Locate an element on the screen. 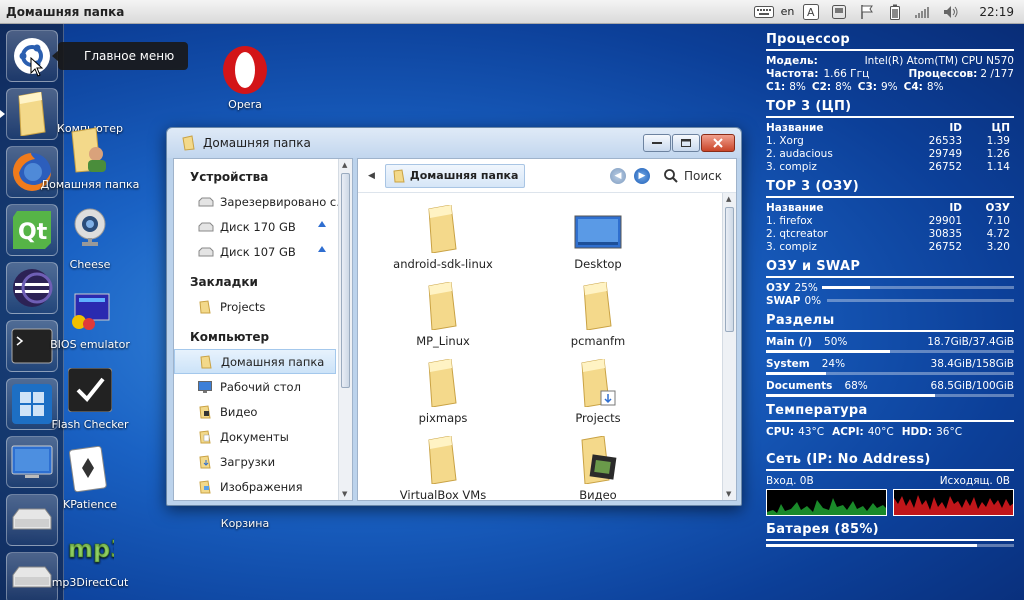  font-icon: A is located at coordinates (811, 11).